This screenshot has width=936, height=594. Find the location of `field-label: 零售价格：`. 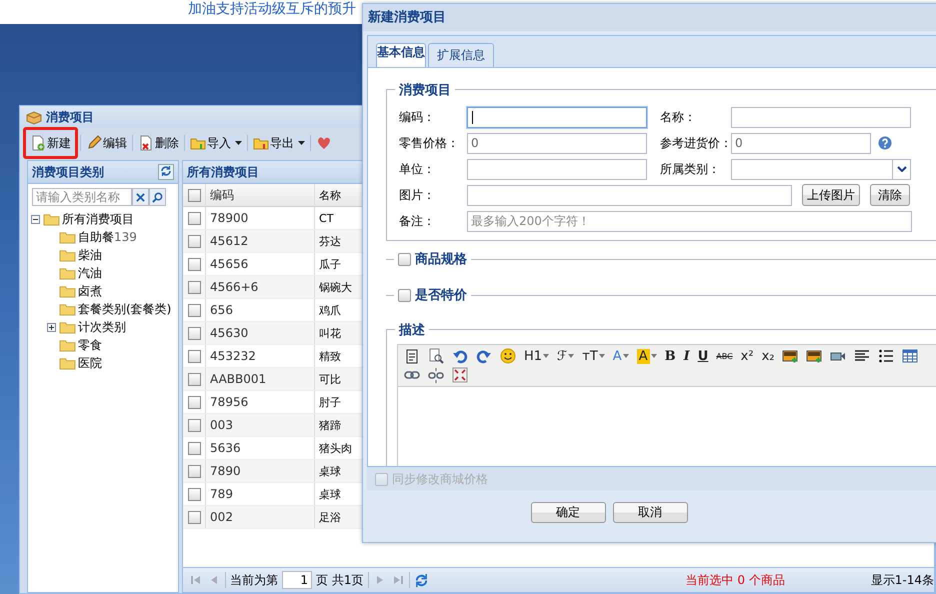

field-label: 零售价格： is located at coordinates (429, 143).